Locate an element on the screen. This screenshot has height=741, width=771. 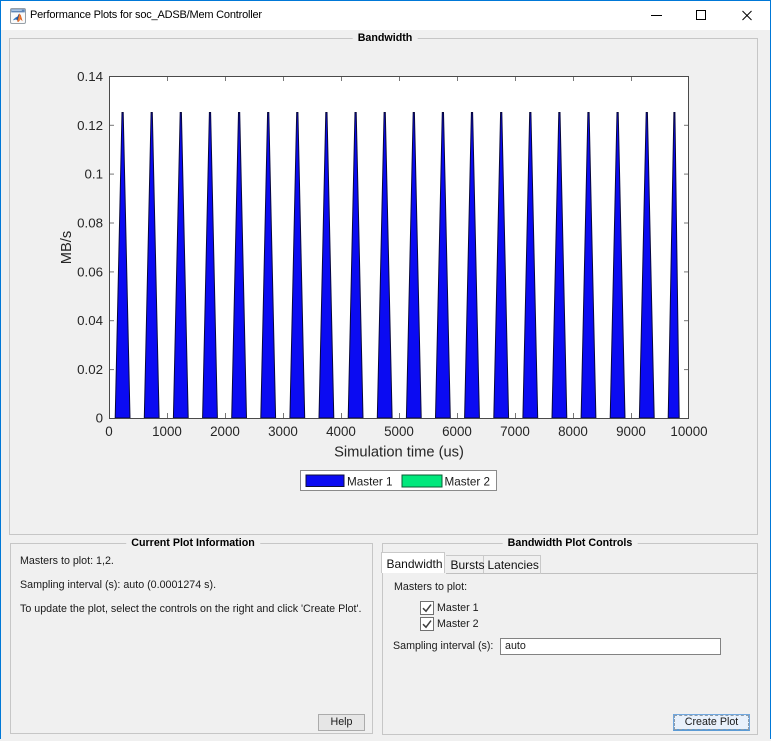
svg-text: 8000 is located at coordinates (573, 431).